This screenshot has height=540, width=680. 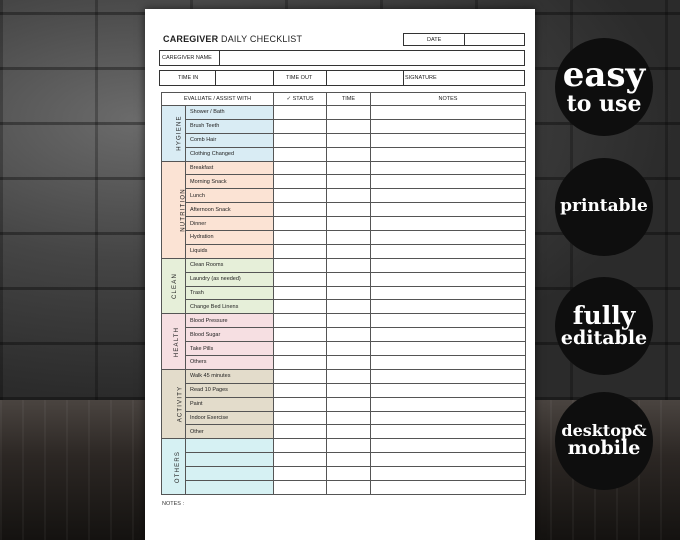 I want to click on table-row: Clothing Changed, so click(x=344, y=154).